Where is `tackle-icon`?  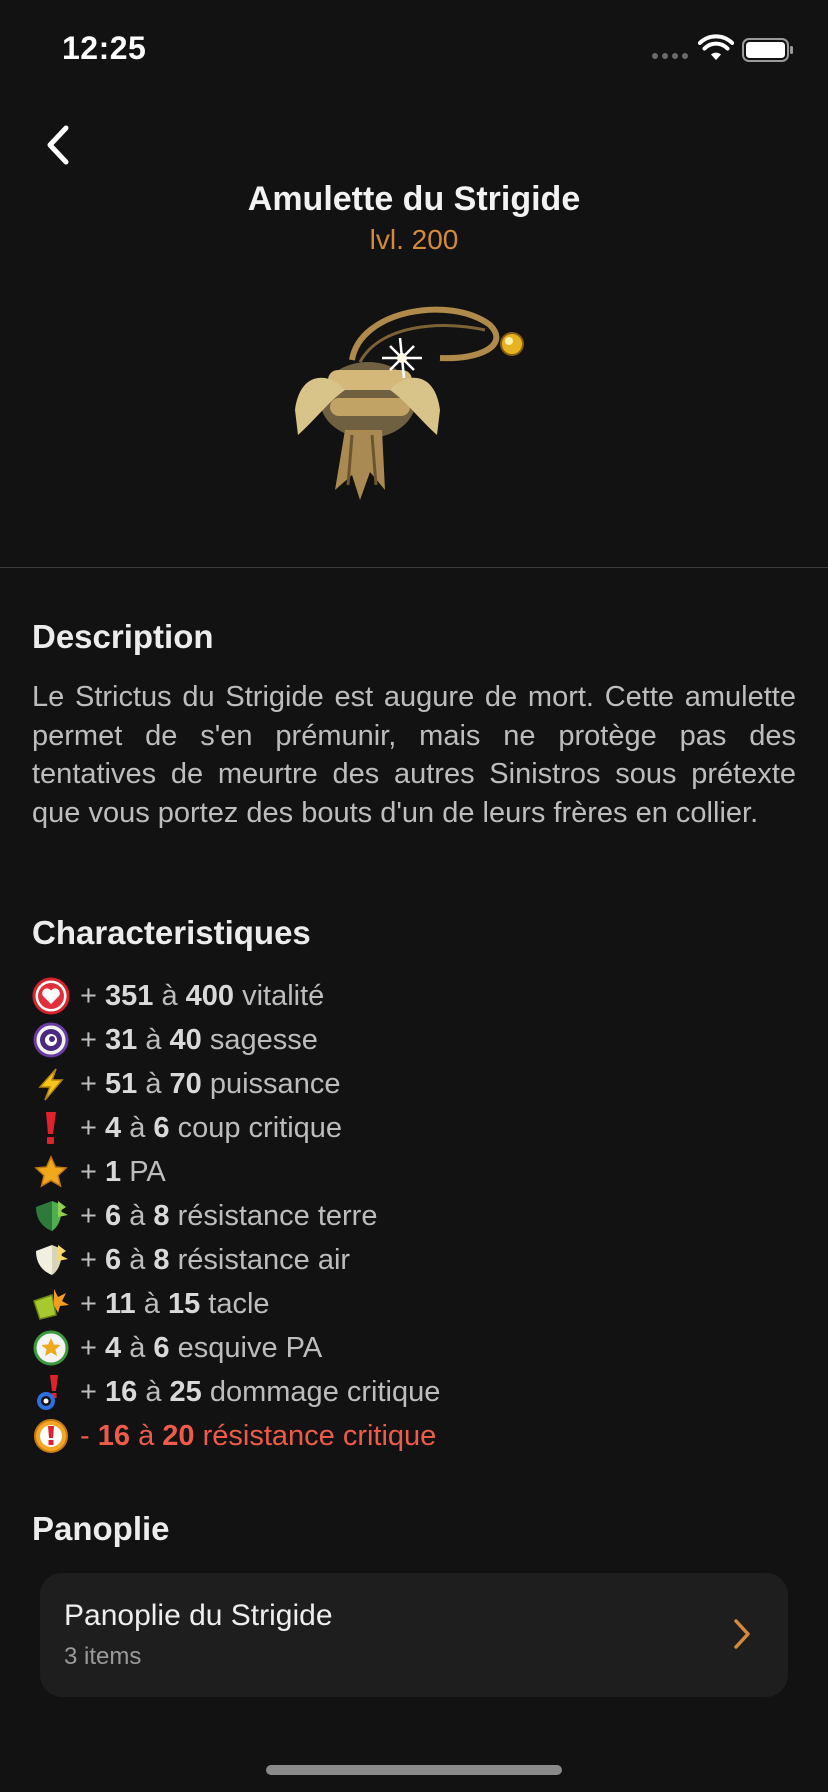 tackle-icon is located at coordinates (51, 1304).